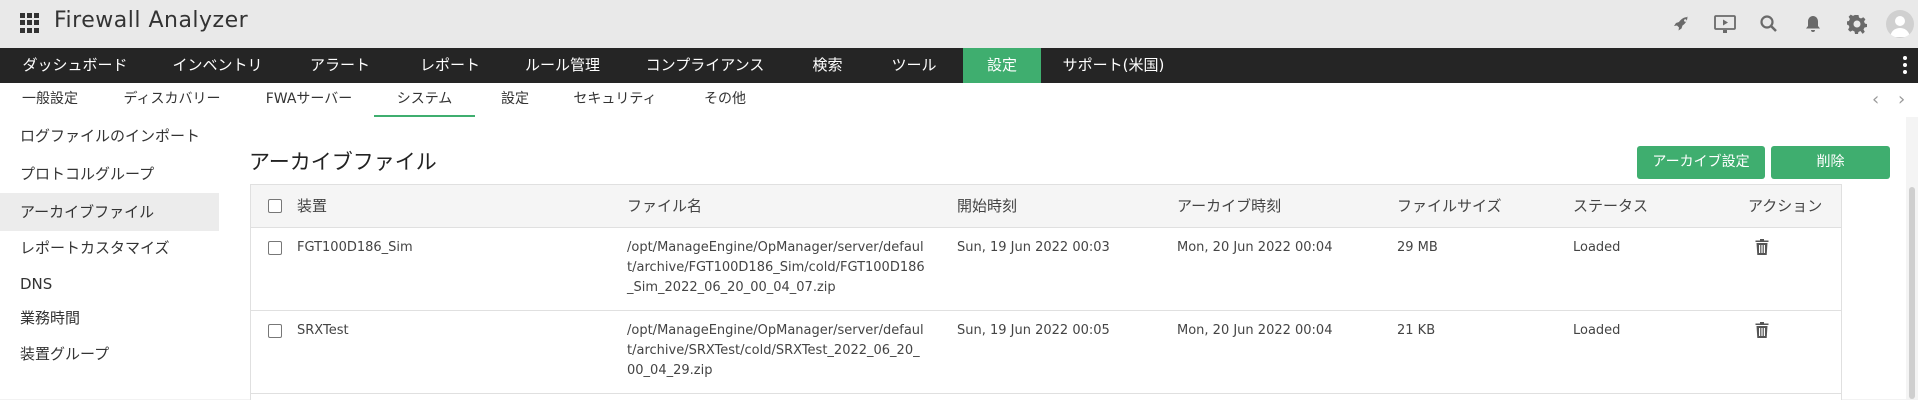 This screenshot has width=1918, height=400. Describe the element at coordinates (1769, 24) in the screenshot. I see `search-icon` at that location.